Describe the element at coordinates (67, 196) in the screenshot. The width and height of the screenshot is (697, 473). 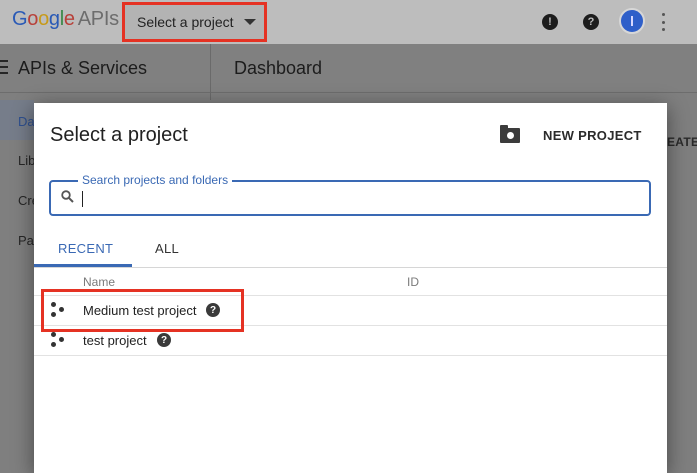
I see `search-icon` at that location.